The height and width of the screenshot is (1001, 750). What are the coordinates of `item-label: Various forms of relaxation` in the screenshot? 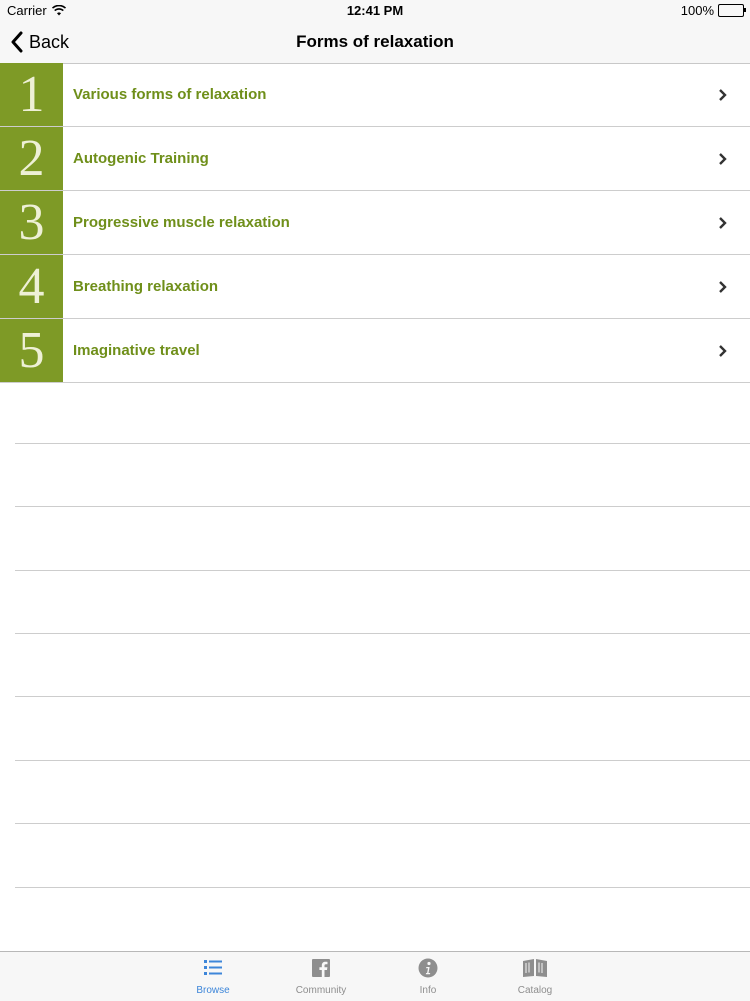 It's located at (170, 94).